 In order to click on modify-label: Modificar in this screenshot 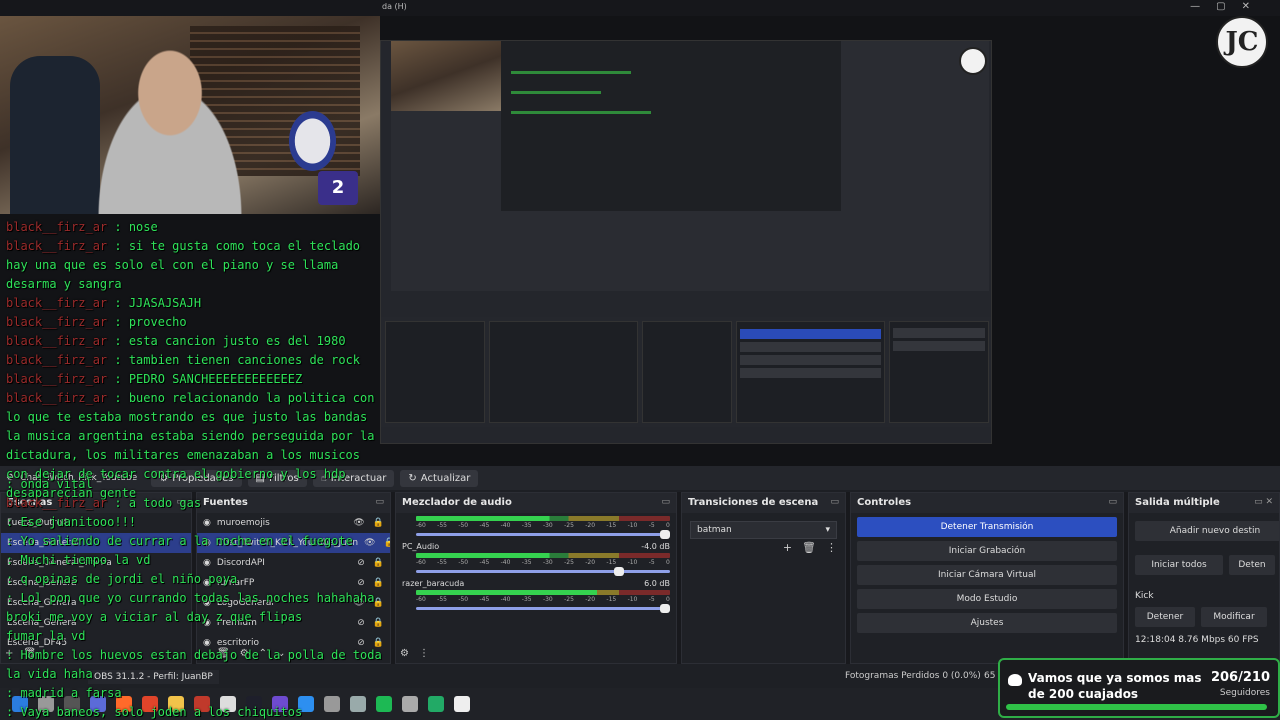, I will do `click(1234, 617)`.